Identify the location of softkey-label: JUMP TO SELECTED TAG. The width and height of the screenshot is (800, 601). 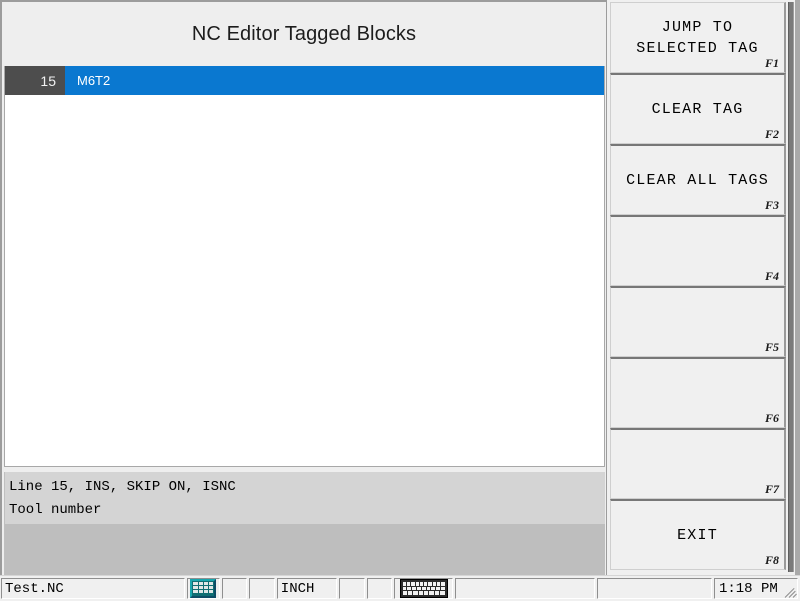
(697, 37).